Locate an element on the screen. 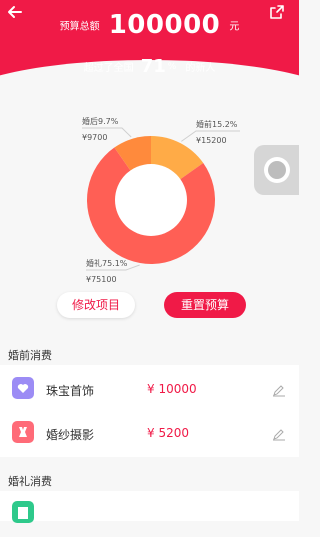  rank-unit: % is located at coordinates (172, 66).